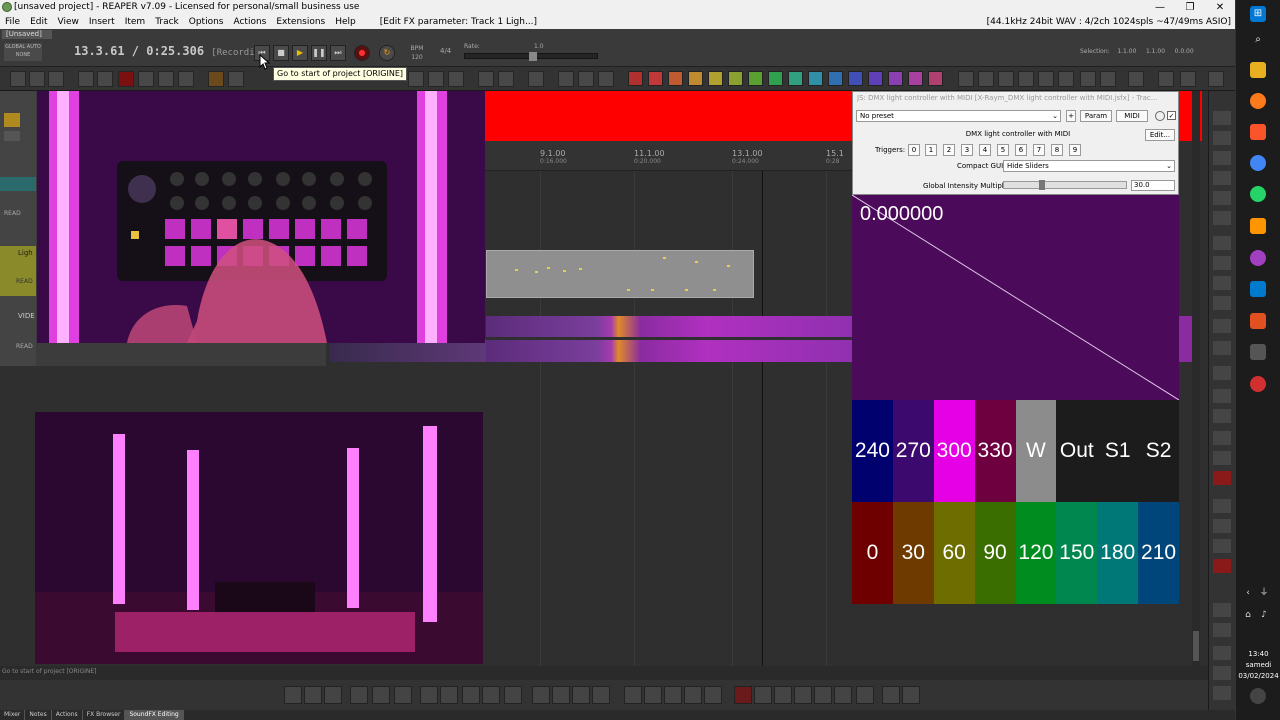  I want to click on brave-icon, so click(1258, 132).